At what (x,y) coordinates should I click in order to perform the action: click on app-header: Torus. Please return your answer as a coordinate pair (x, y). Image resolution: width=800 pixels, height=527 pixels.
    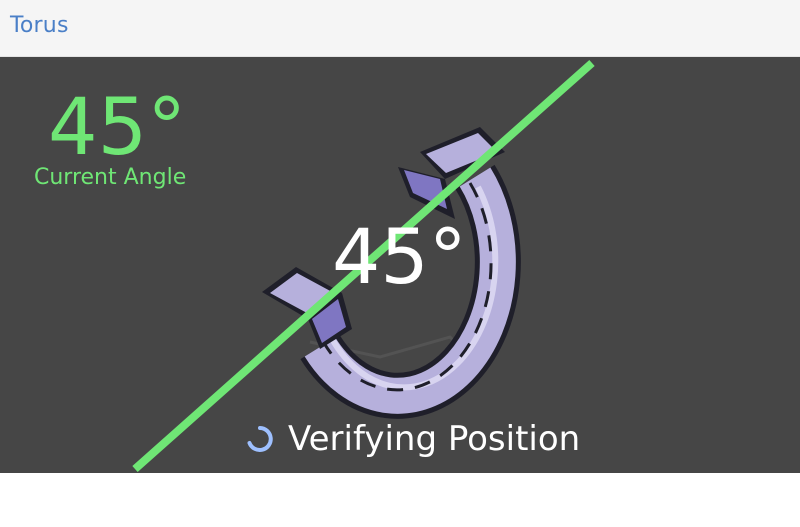
    Looking at the image, I should click on (400, 28).